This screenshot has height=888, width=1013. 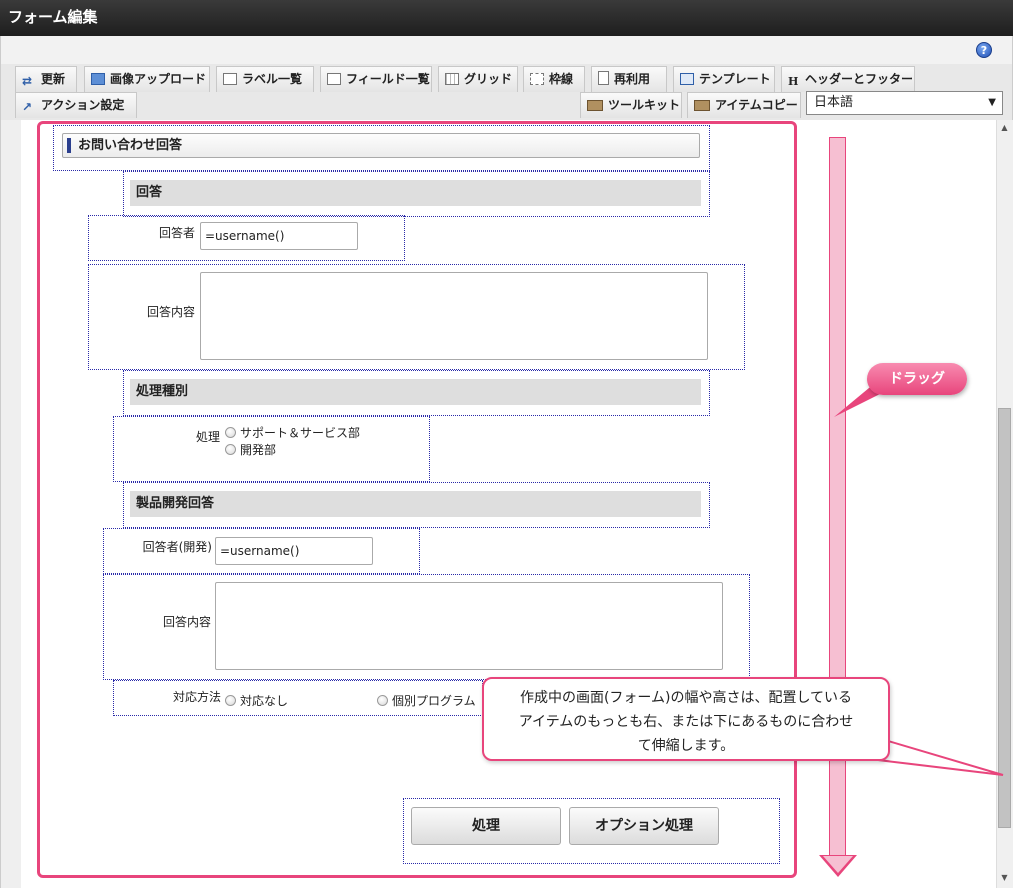 What do you see at coordinates (434, 701) in the screenshot?
I see `method-option-custom-label: 個別プログラム` at bounding box center [434, 701].